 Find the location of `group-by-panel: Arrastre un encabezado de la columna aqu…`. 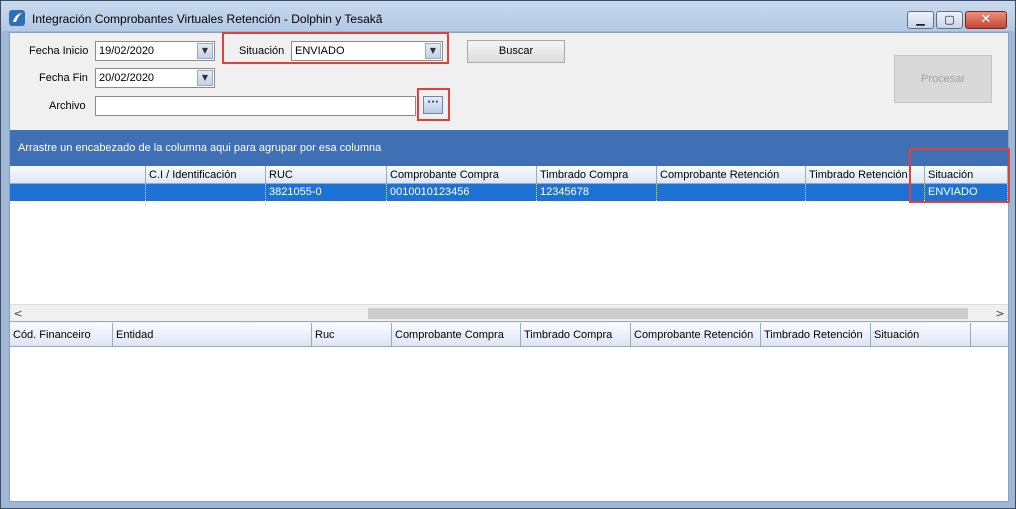

group-by-panel: Arrastre un encabezado de la columna aqu… is located at coordinates (509, 148).